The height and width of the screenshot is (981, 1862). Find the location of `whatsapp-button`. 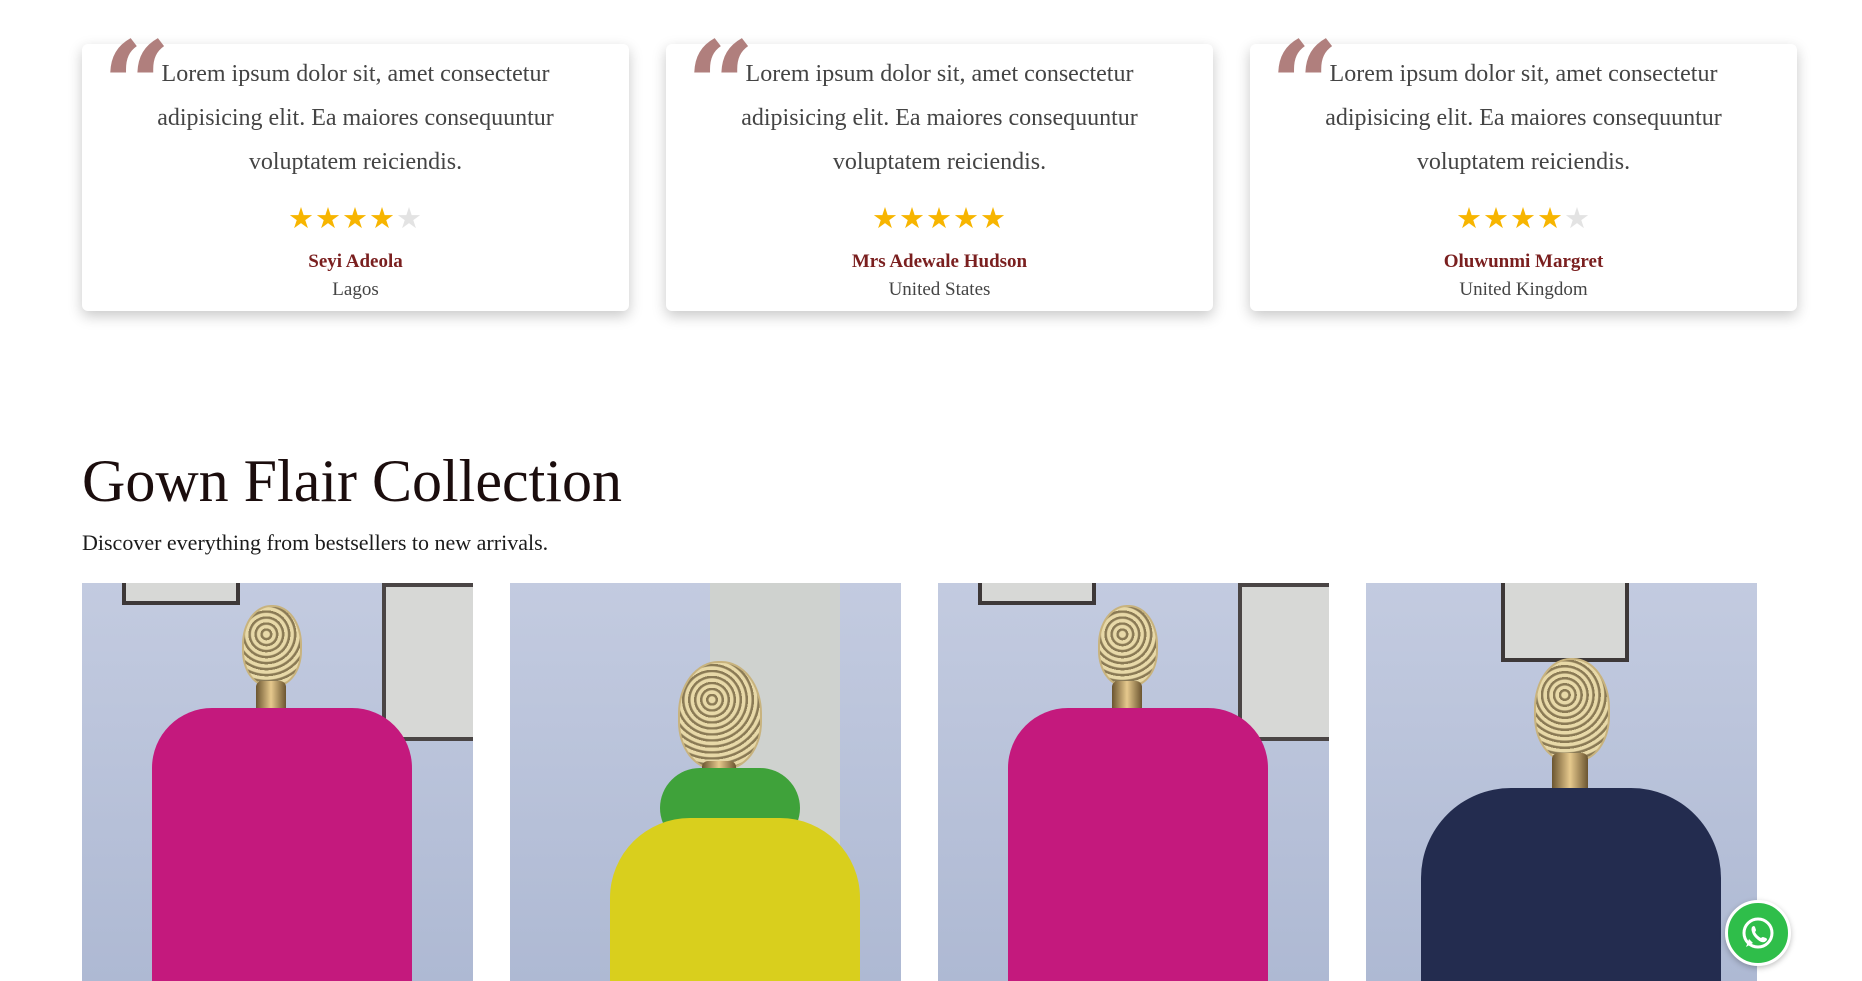

whatsapp-button is located at coordinates (1758, 933).